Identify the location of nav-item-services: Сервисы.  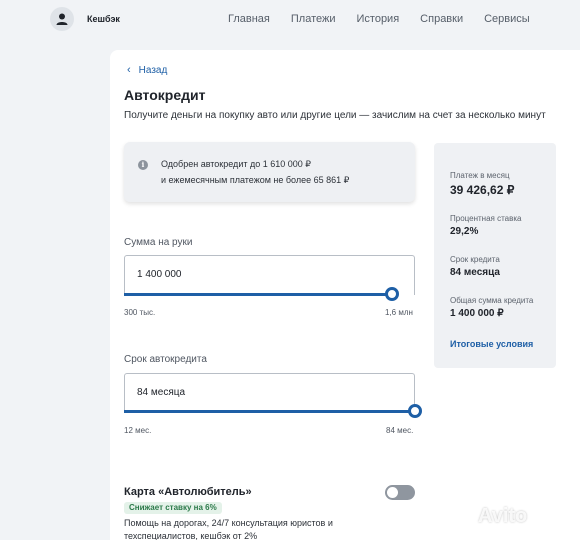
(507, 19).